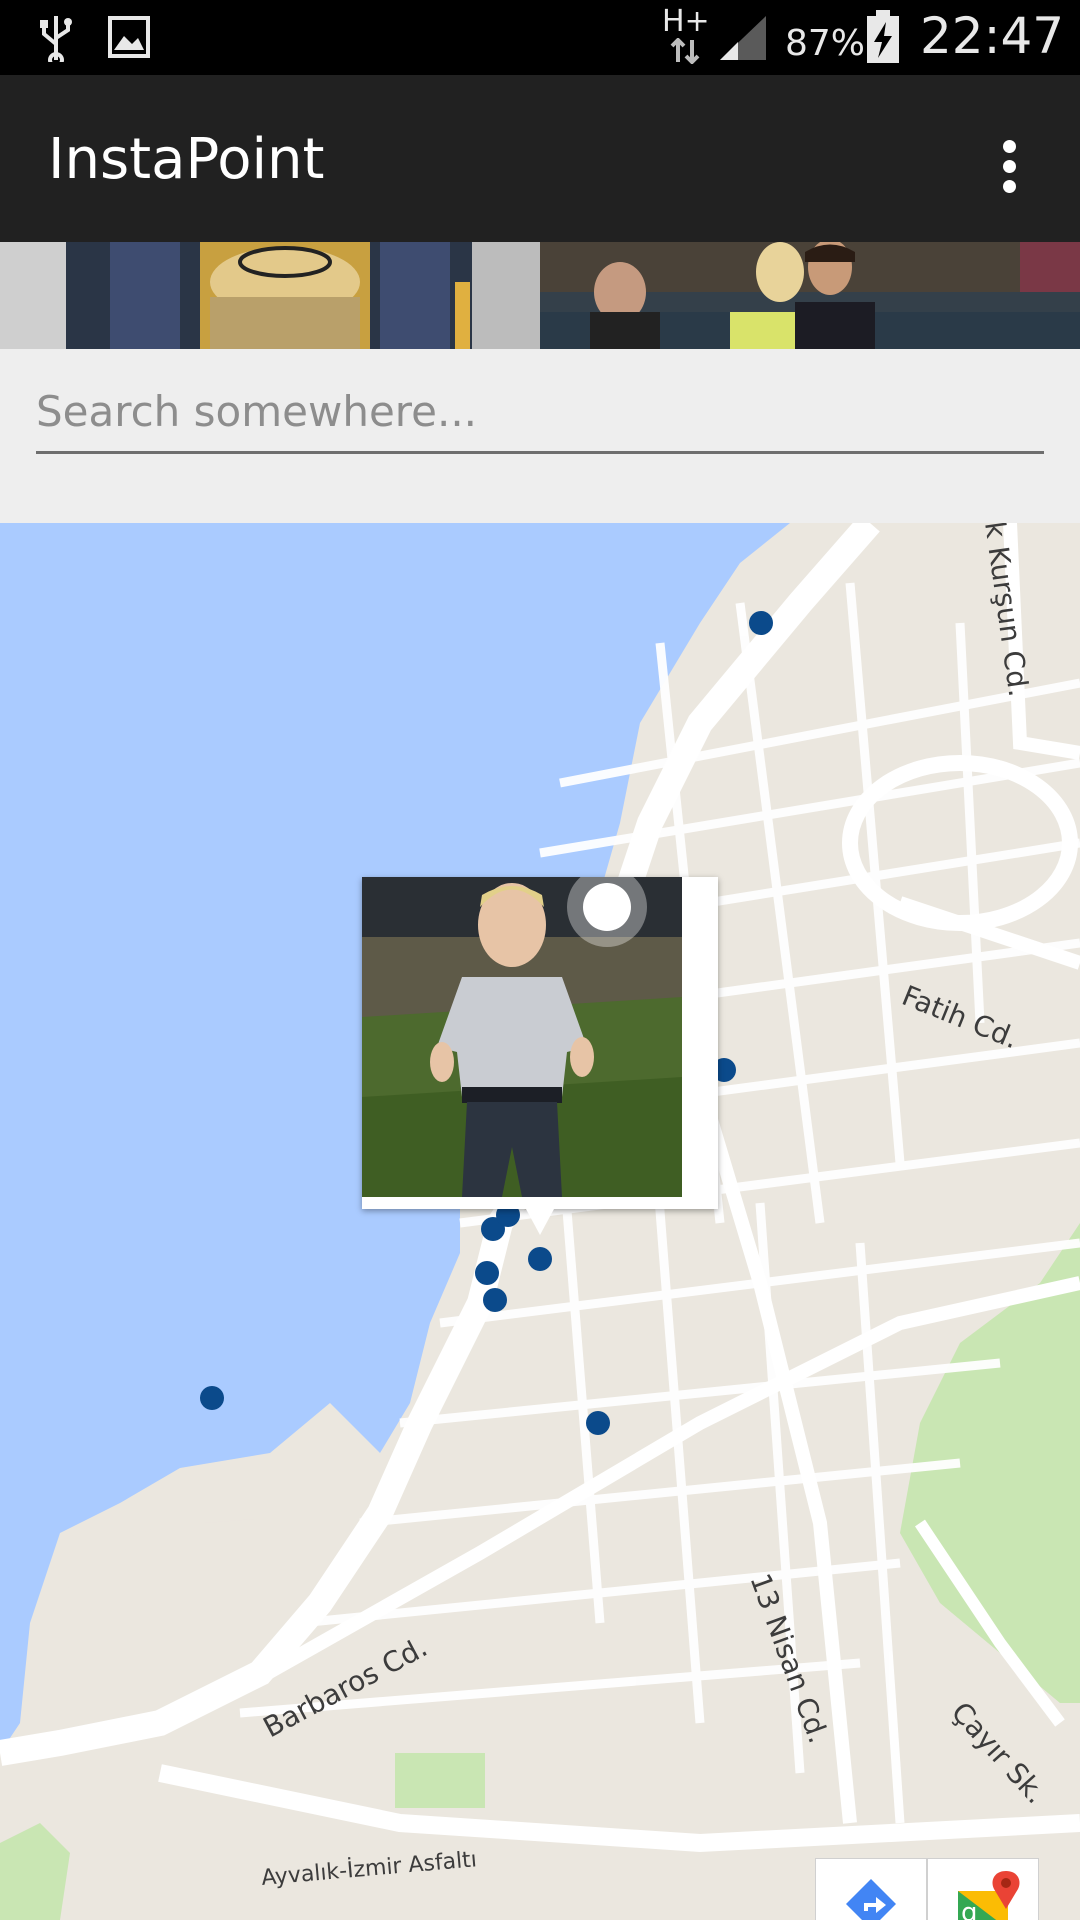 This screenshot has width=1080, height=1920. Describe the element at coordinates (871, 1899) in the screenshot. I see `directions-icon` at that location.